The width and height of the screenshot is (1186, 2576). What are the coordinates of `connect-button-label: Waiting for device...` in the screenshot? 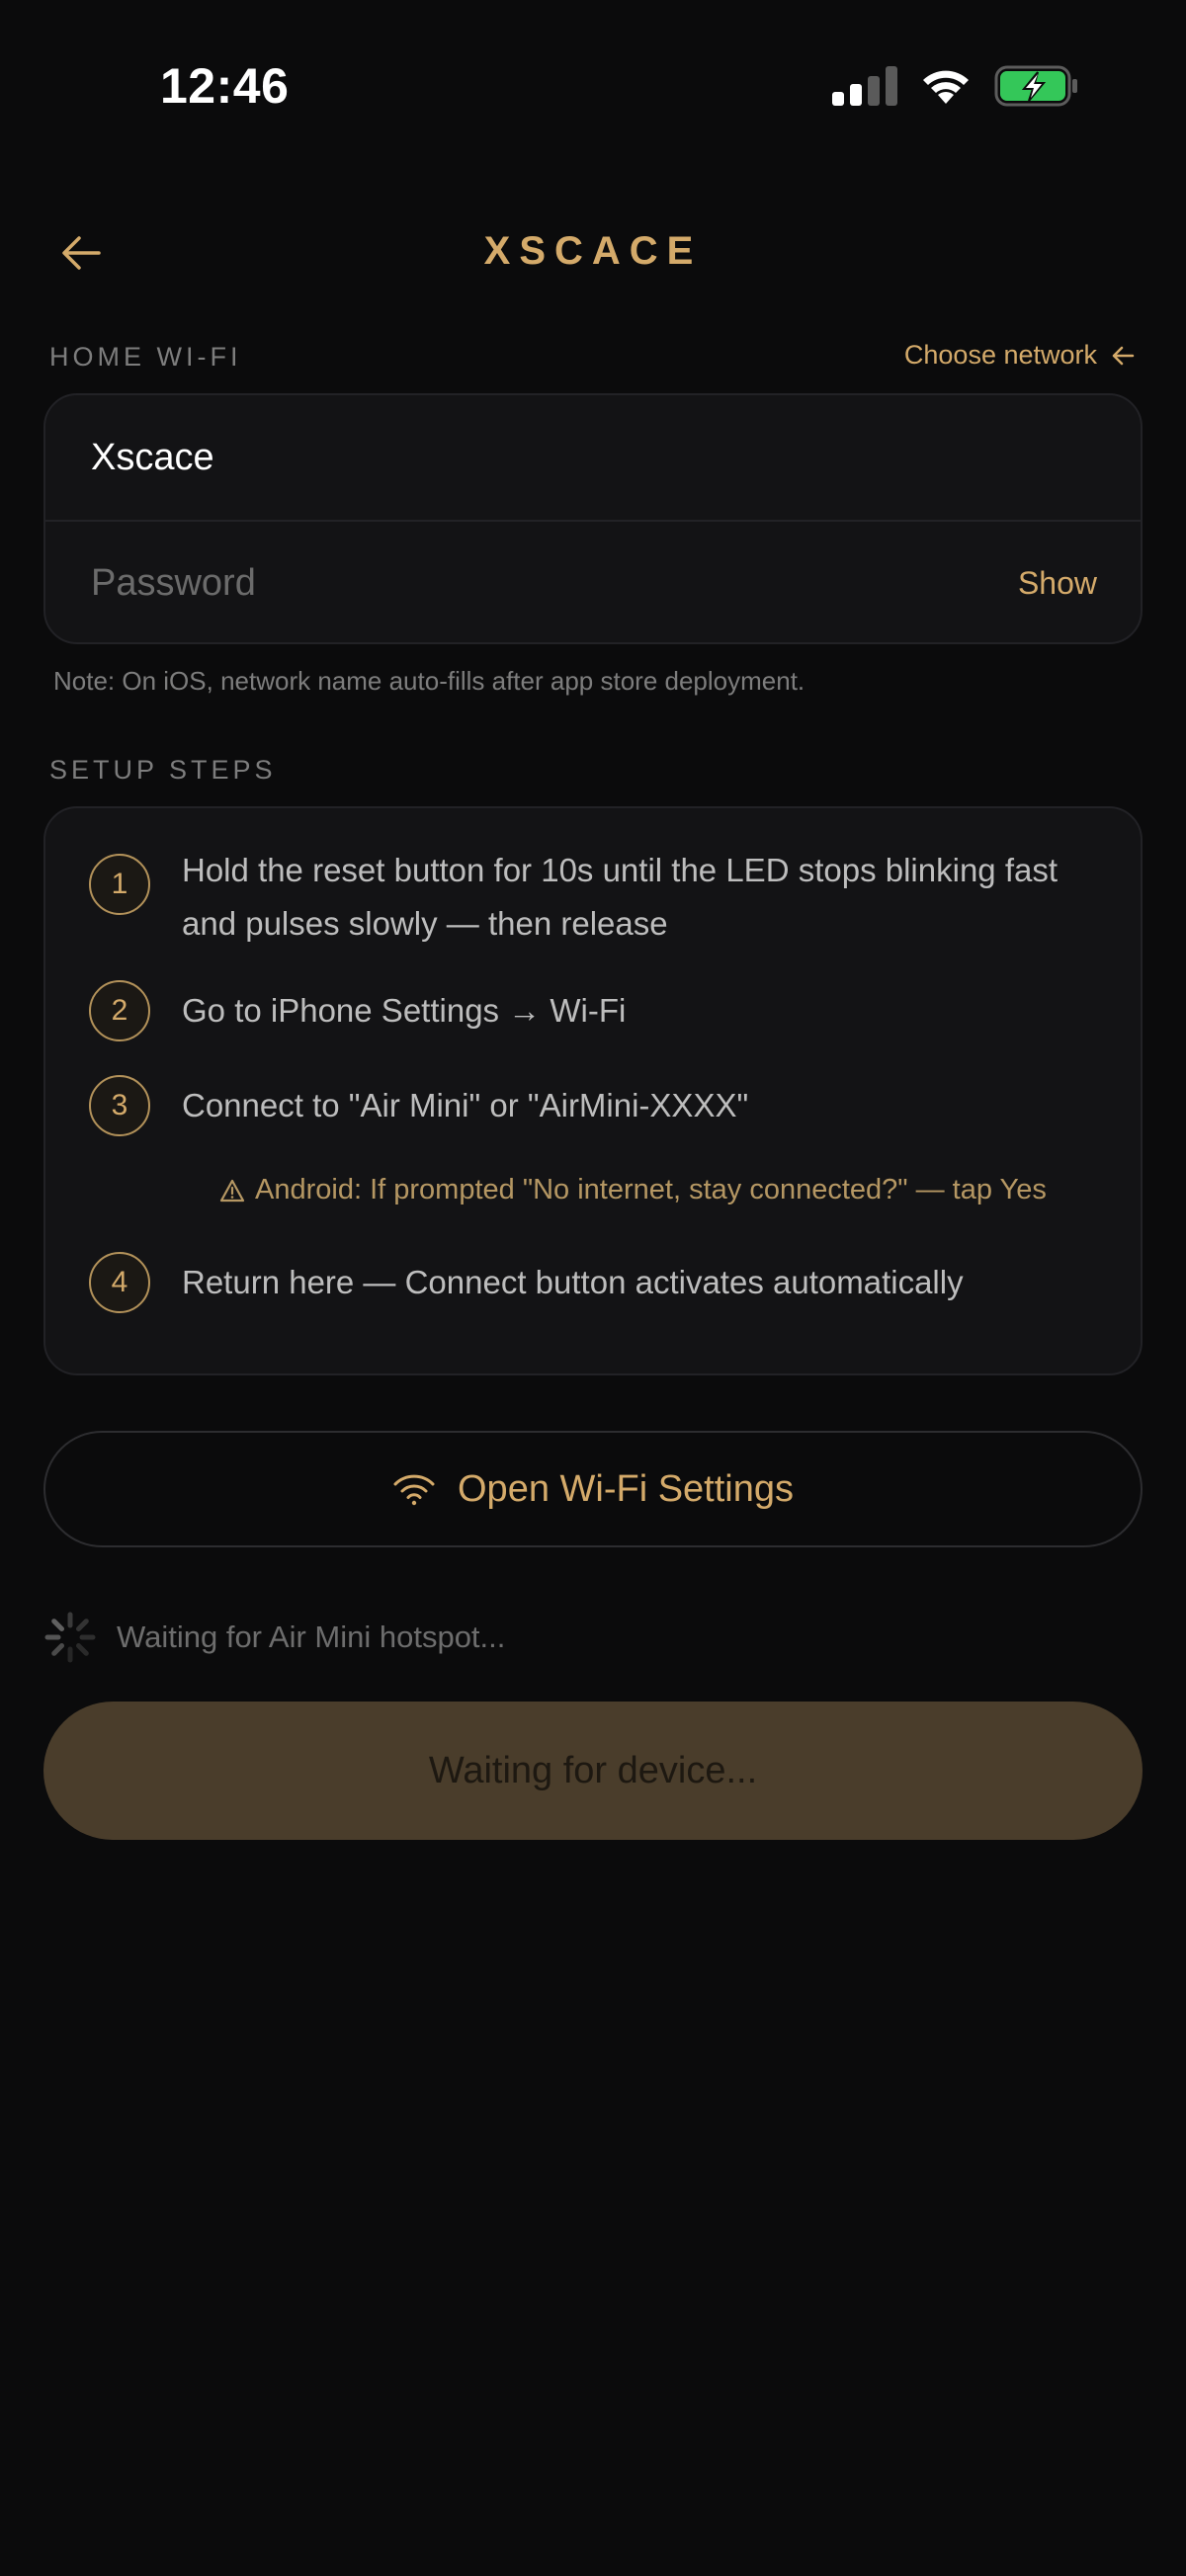 It's located at (593, 1770).